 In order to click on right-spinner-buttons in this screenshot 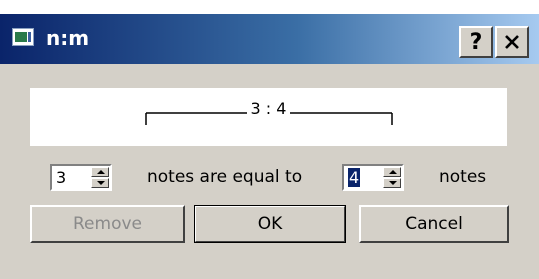, I will do `click(392, 177)`.